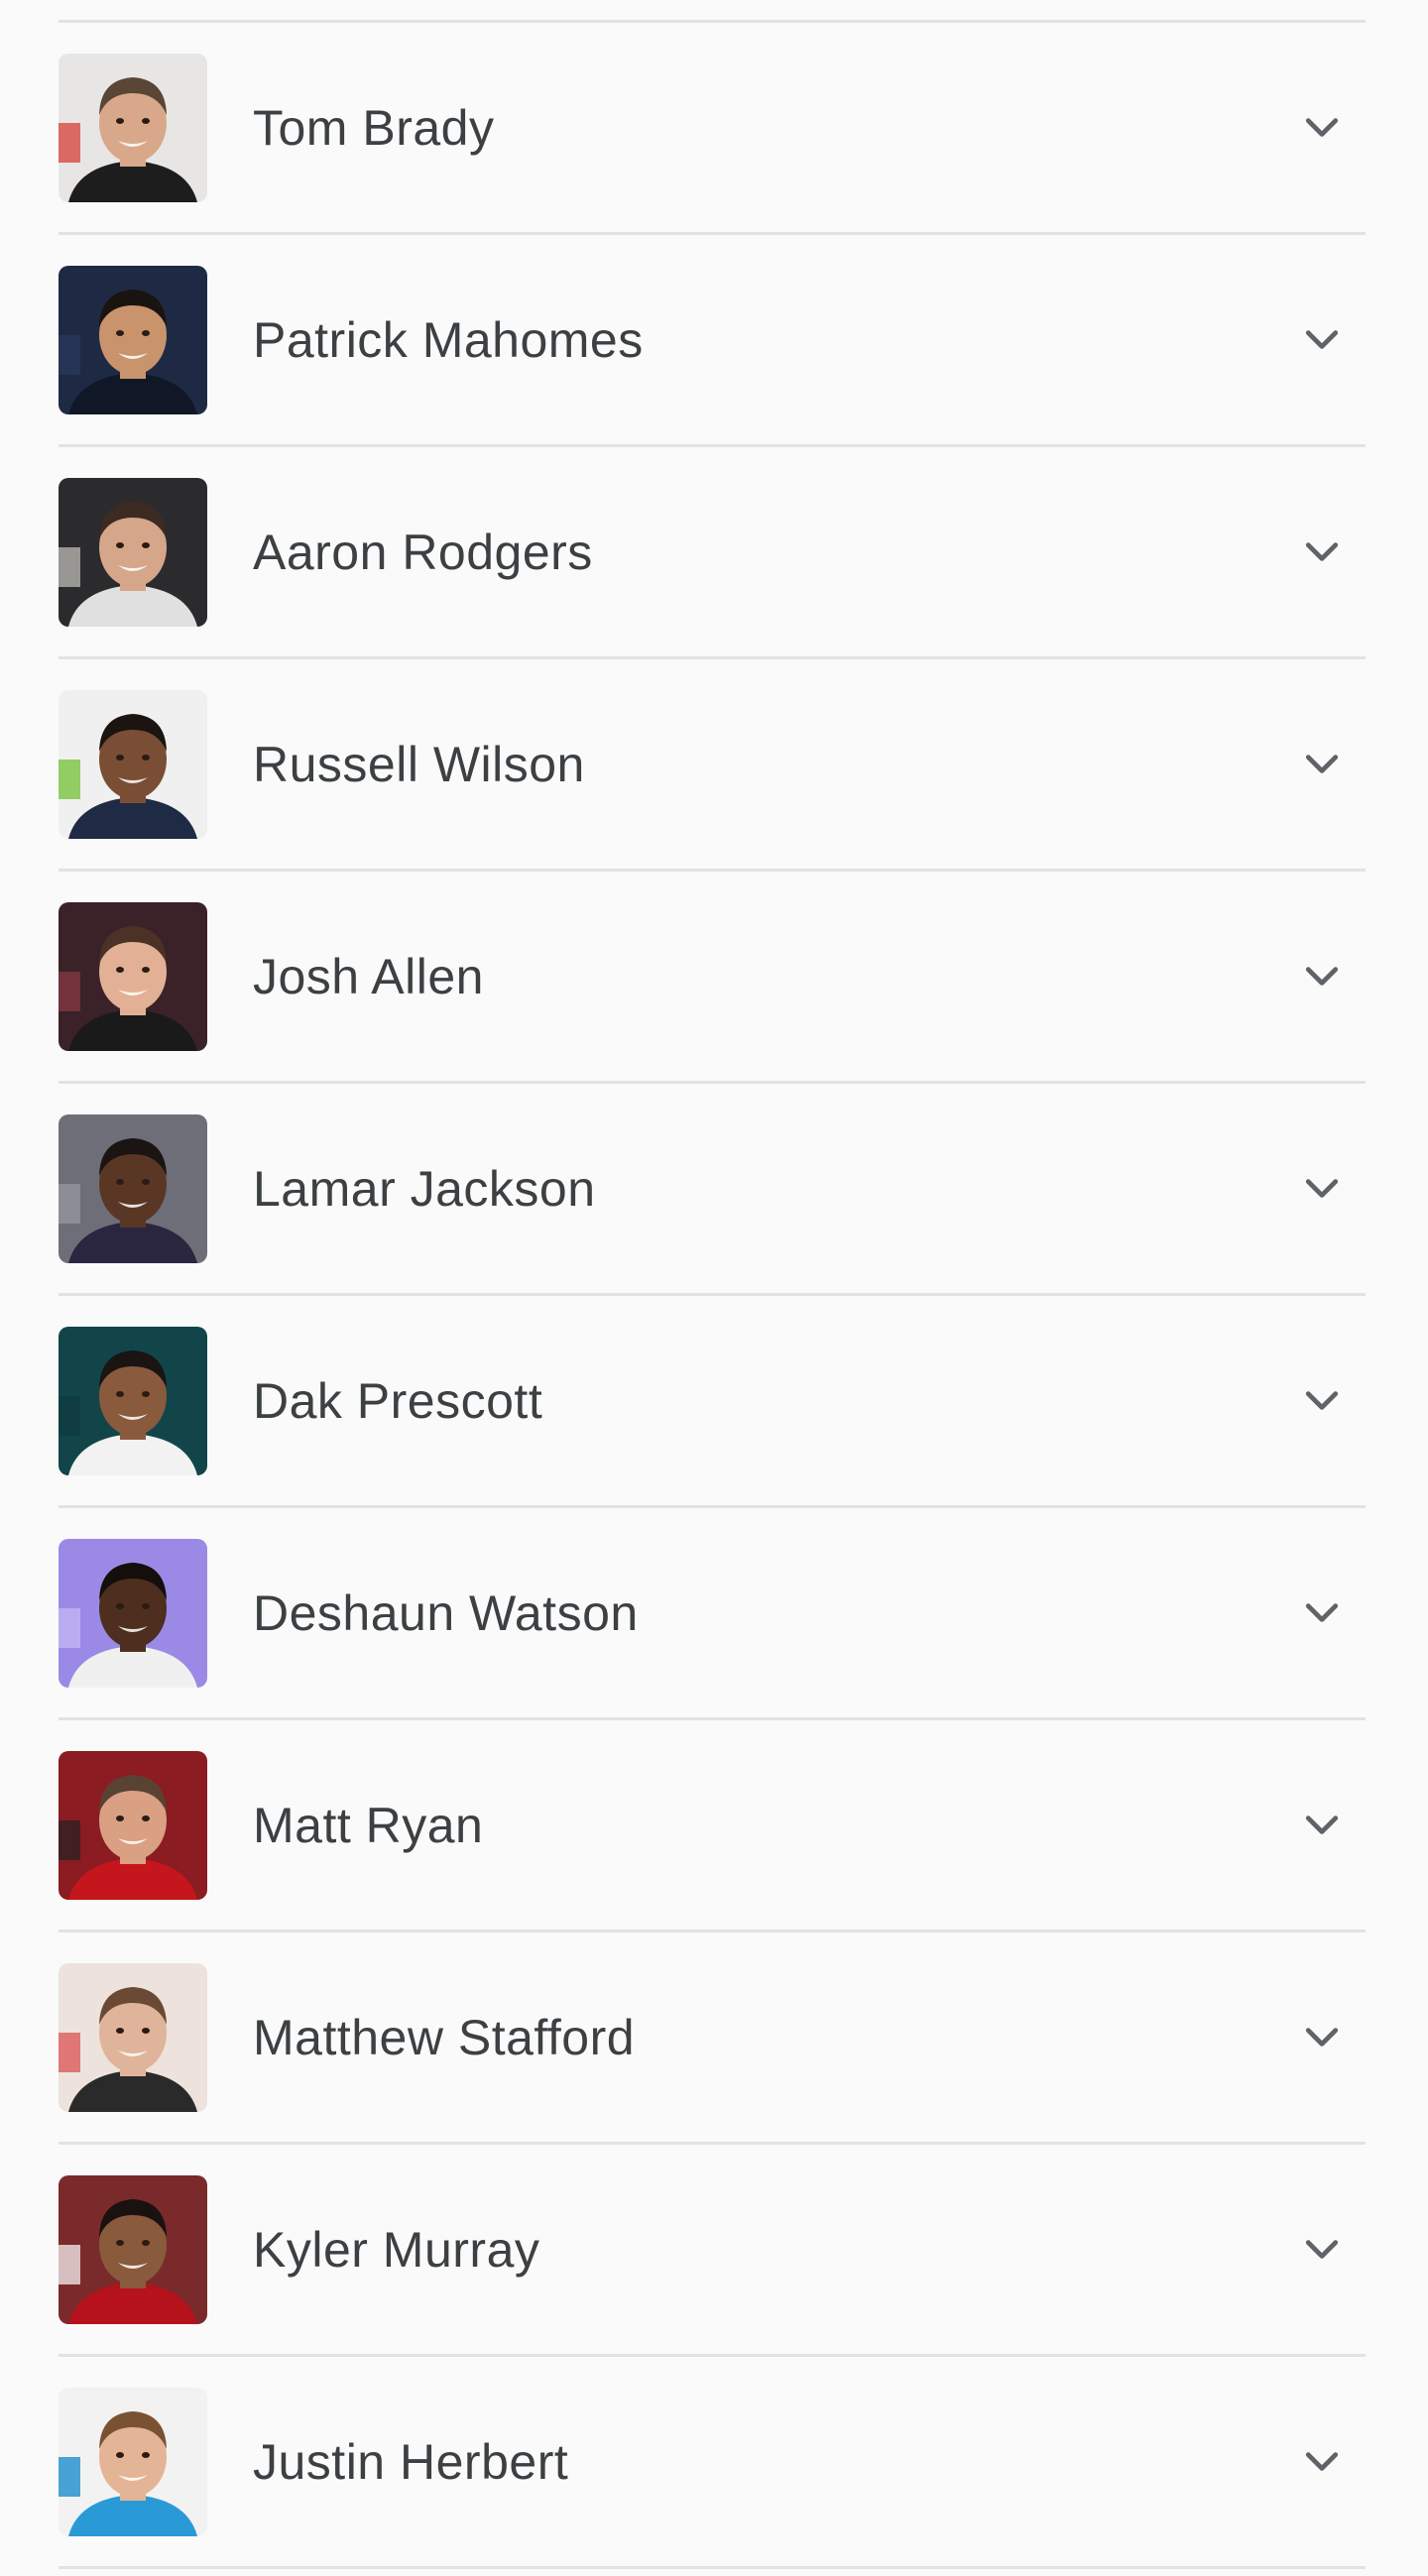 This screenshot has width=1428, height=2576. What do you see at coordinates (396, 2250) in the screenshot?
I see `player-name: Kyler Murray` at bounding box center [396, 2250].